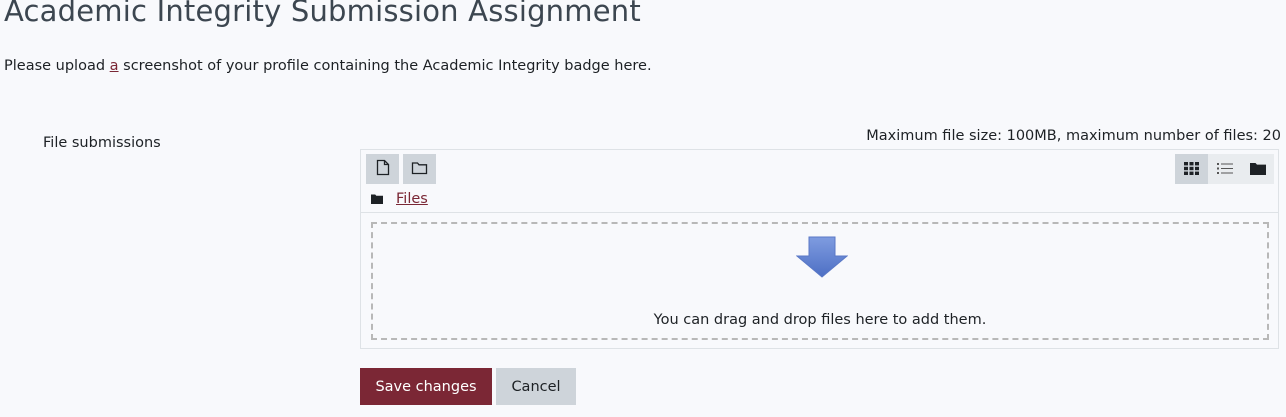  Describe the element at coordinates (377, 199) in the screenshot. I see `folder-icon` at that location.